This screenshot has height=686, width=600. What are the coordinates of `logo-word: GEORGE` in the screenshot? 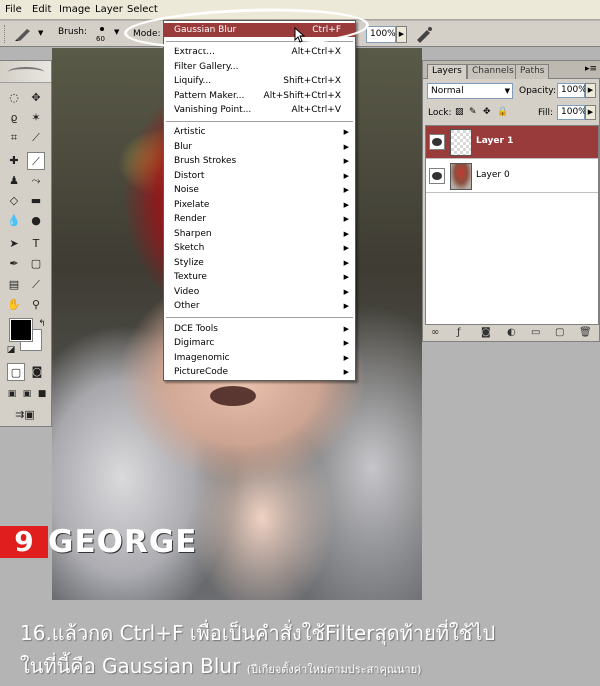 It's located at (123, 542).